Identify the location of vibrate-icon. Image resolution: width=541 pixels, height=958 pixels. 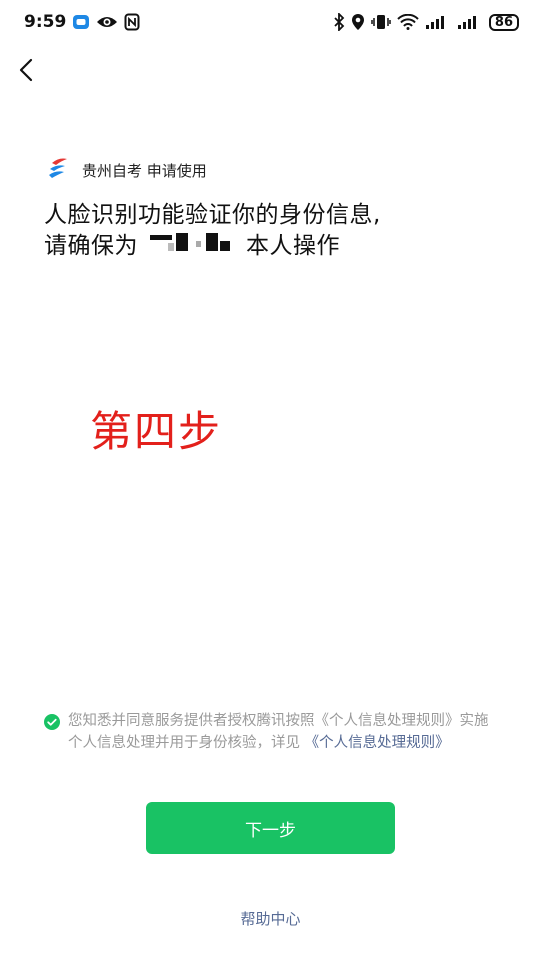
(381, 22).